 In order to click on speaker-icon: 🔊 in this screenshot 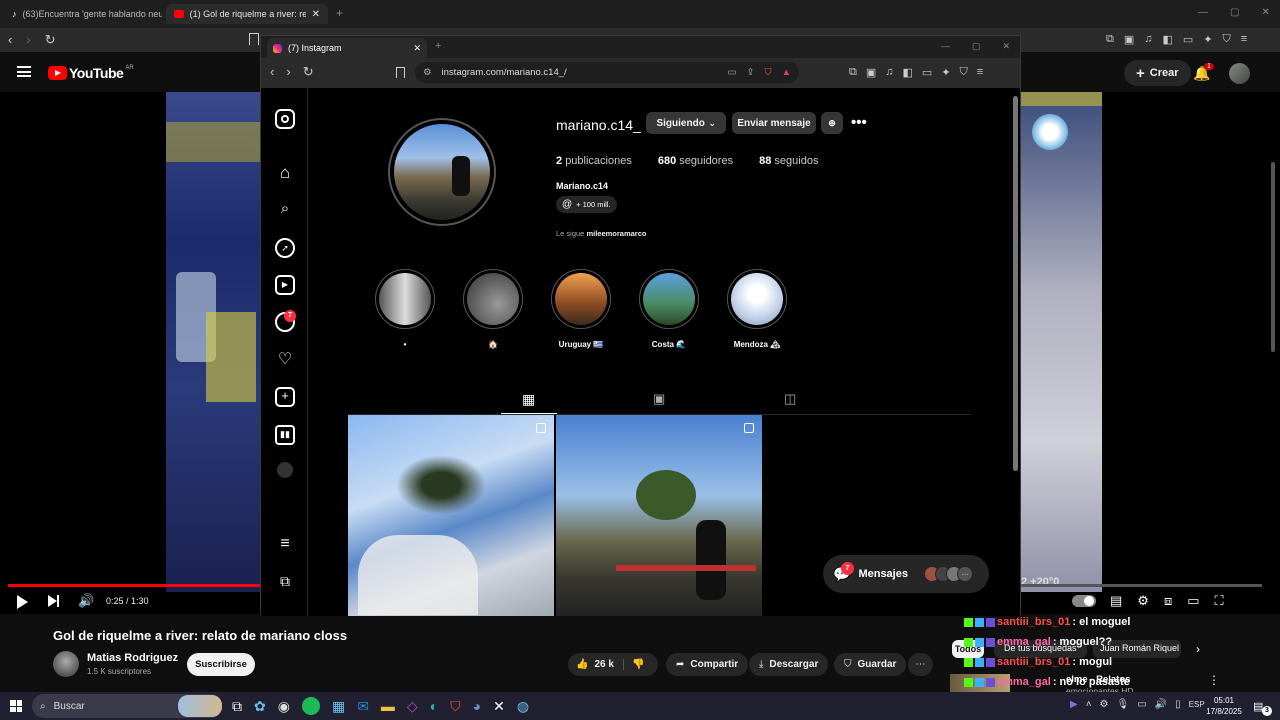, I will do `click(1161, 704)`.